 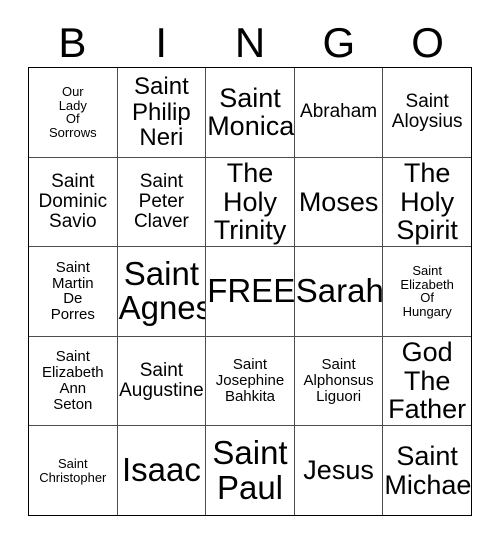 I want to click on bingo-cell: Saint Martin De Porres, so click(x=73, y=291).